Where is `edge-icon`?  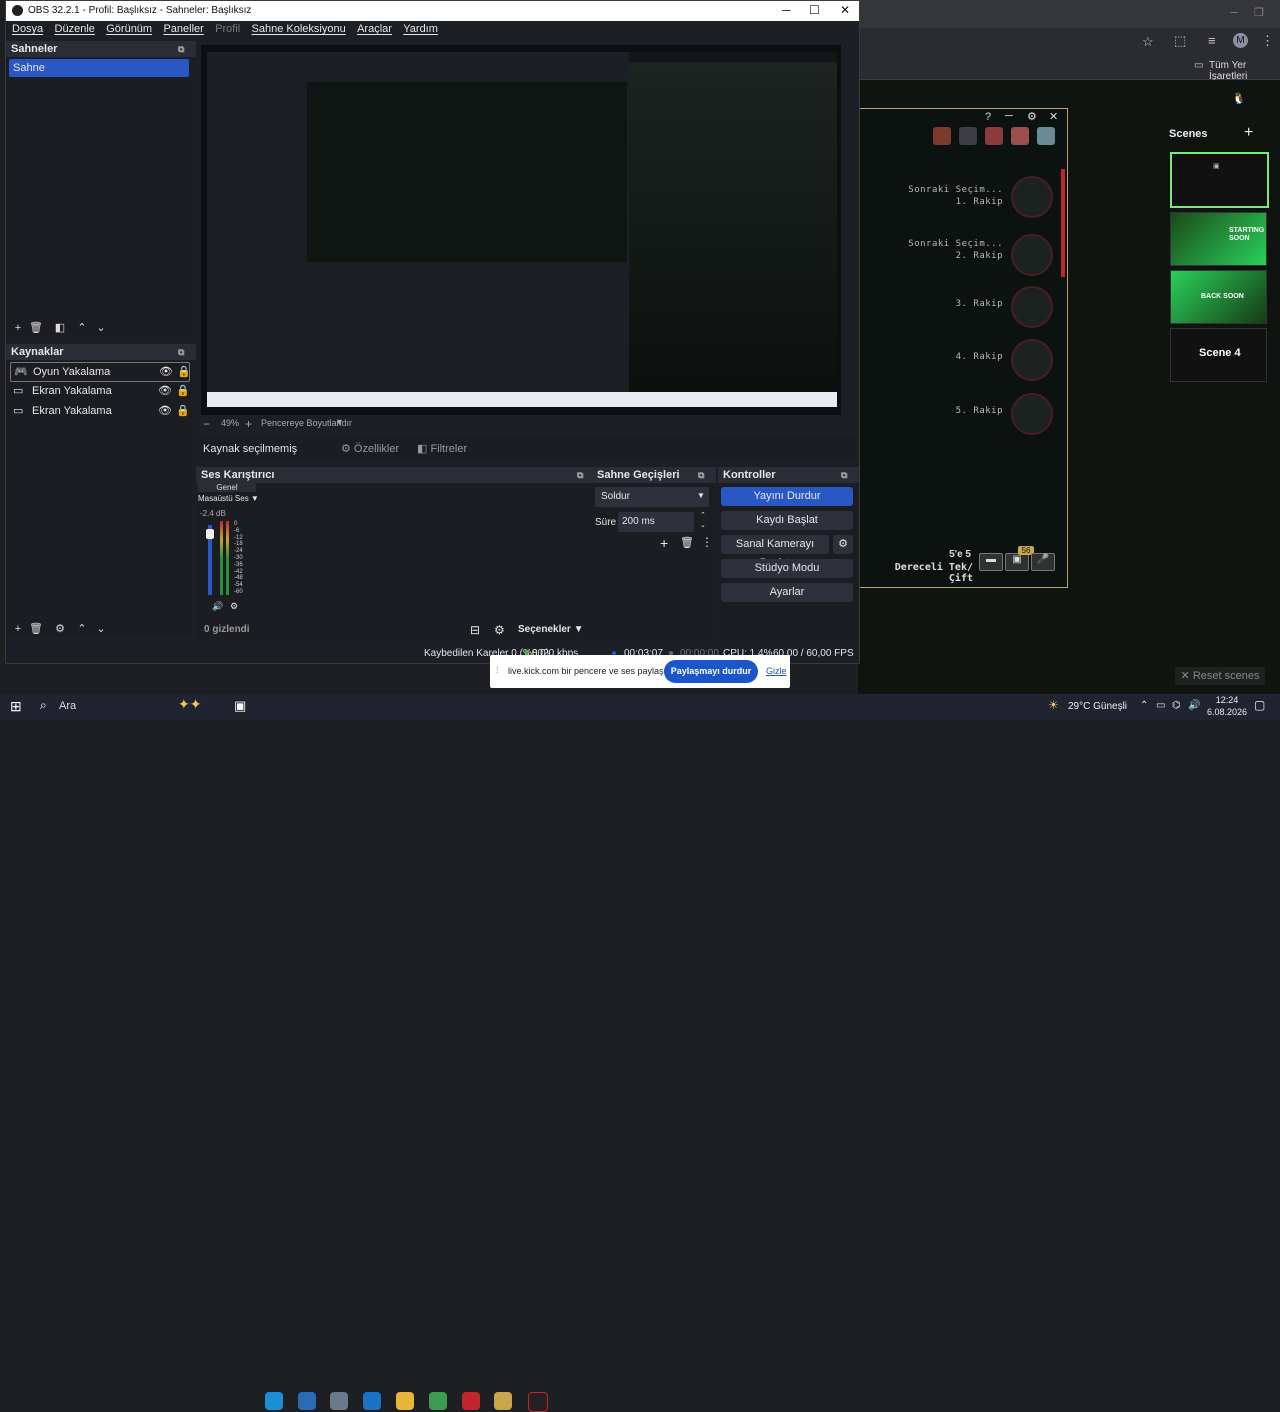
edge-icon is located at coordinates (274, 1401).